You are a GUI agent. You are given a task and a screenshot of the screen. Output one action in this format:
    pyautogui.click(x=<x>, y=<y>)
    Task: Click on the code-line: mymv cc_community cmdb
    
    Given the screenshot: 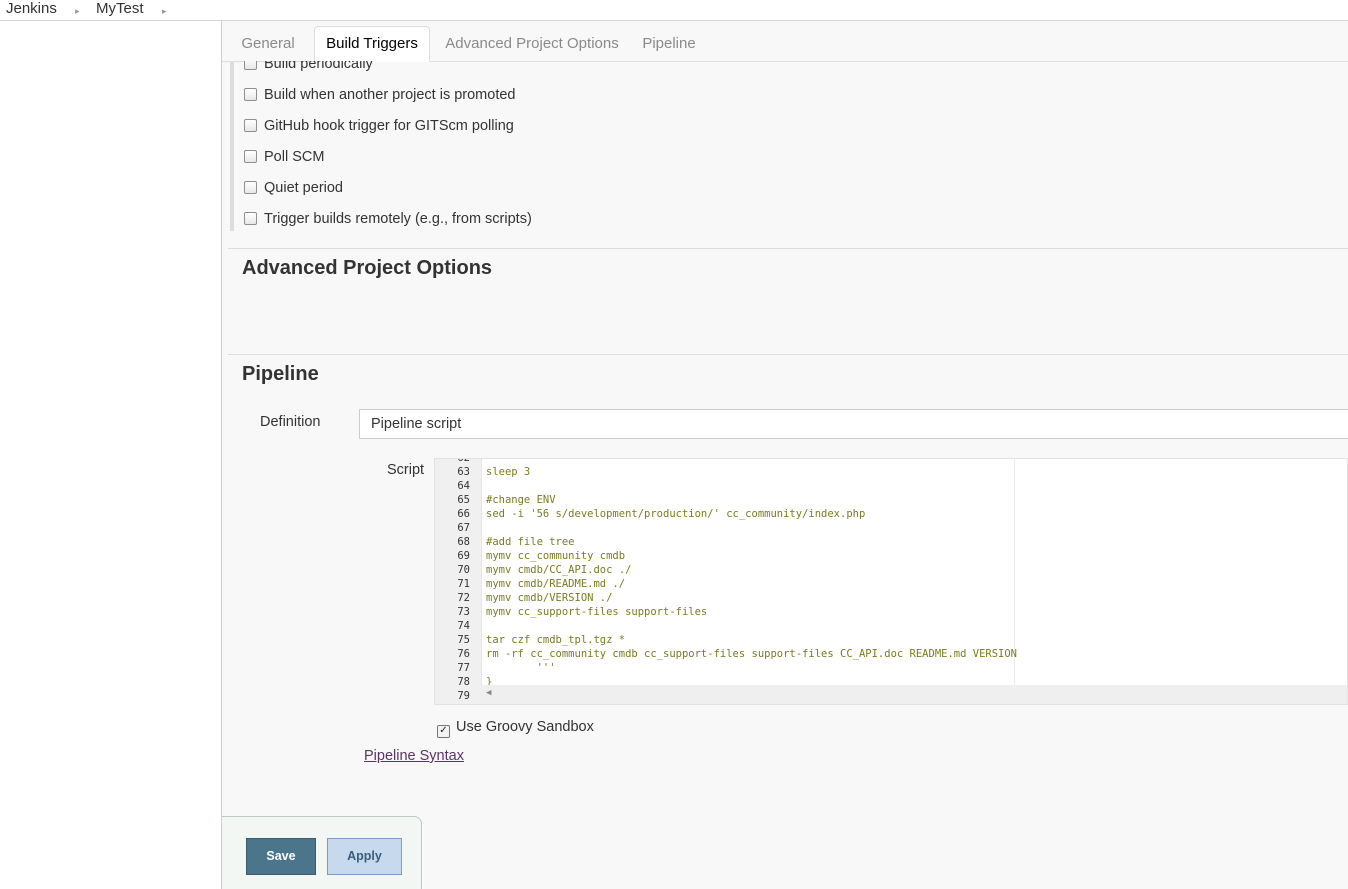 What is the action you would take?
    pyautogui.click(x=556, y=556)
    